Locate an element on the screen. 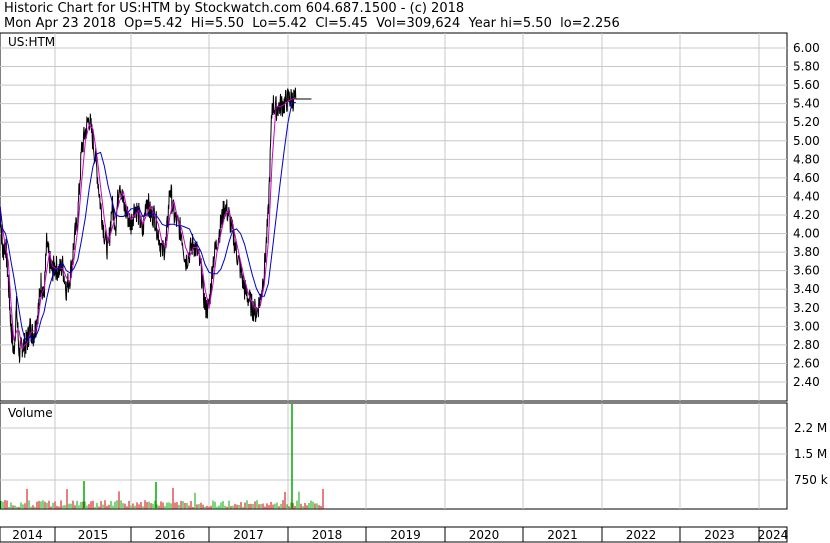 The height and width of the screenshot is (543, 830). year-label: 2015 is located at coordinates (93, 535).